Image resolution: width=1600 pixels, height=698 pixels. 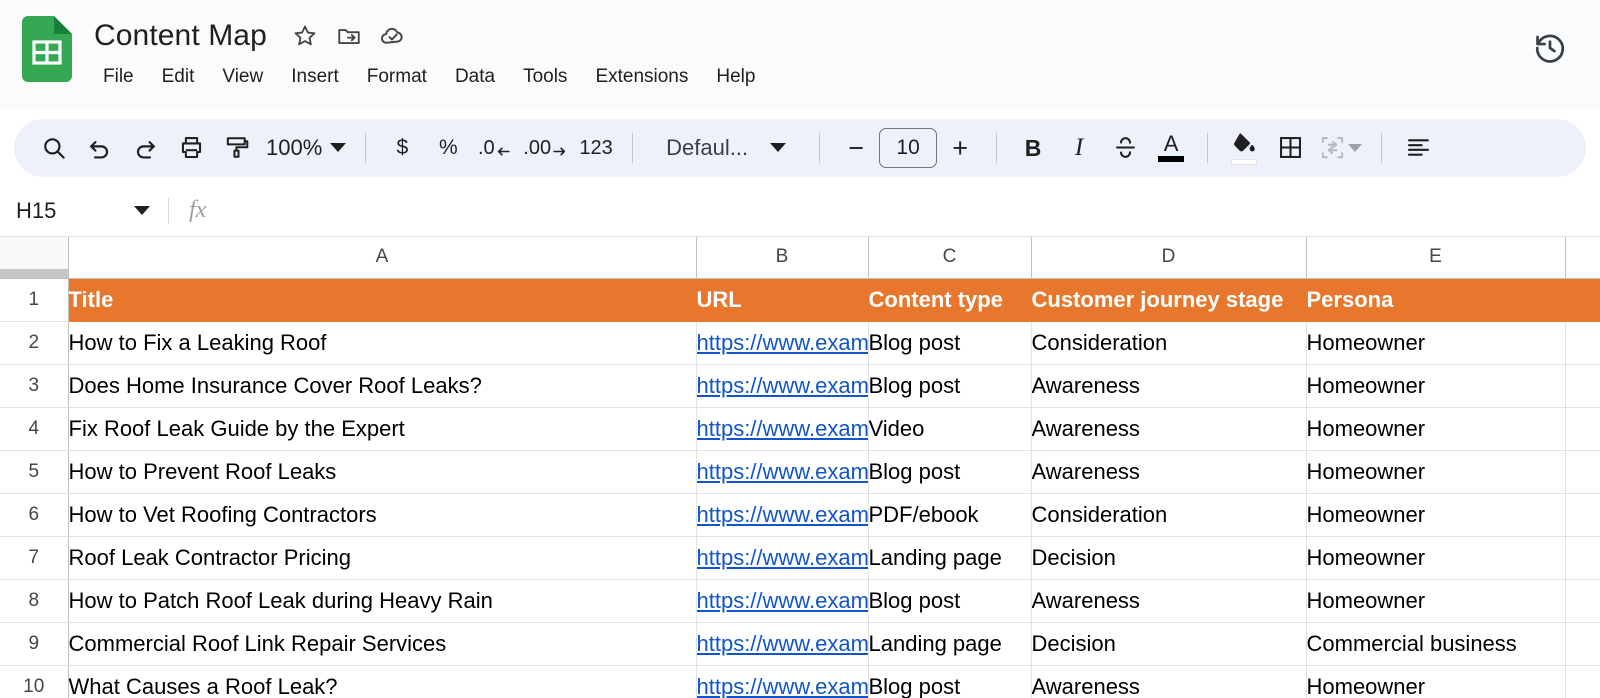 I want to click on menu-item-insert: Insert, so click(x=315, y=77).